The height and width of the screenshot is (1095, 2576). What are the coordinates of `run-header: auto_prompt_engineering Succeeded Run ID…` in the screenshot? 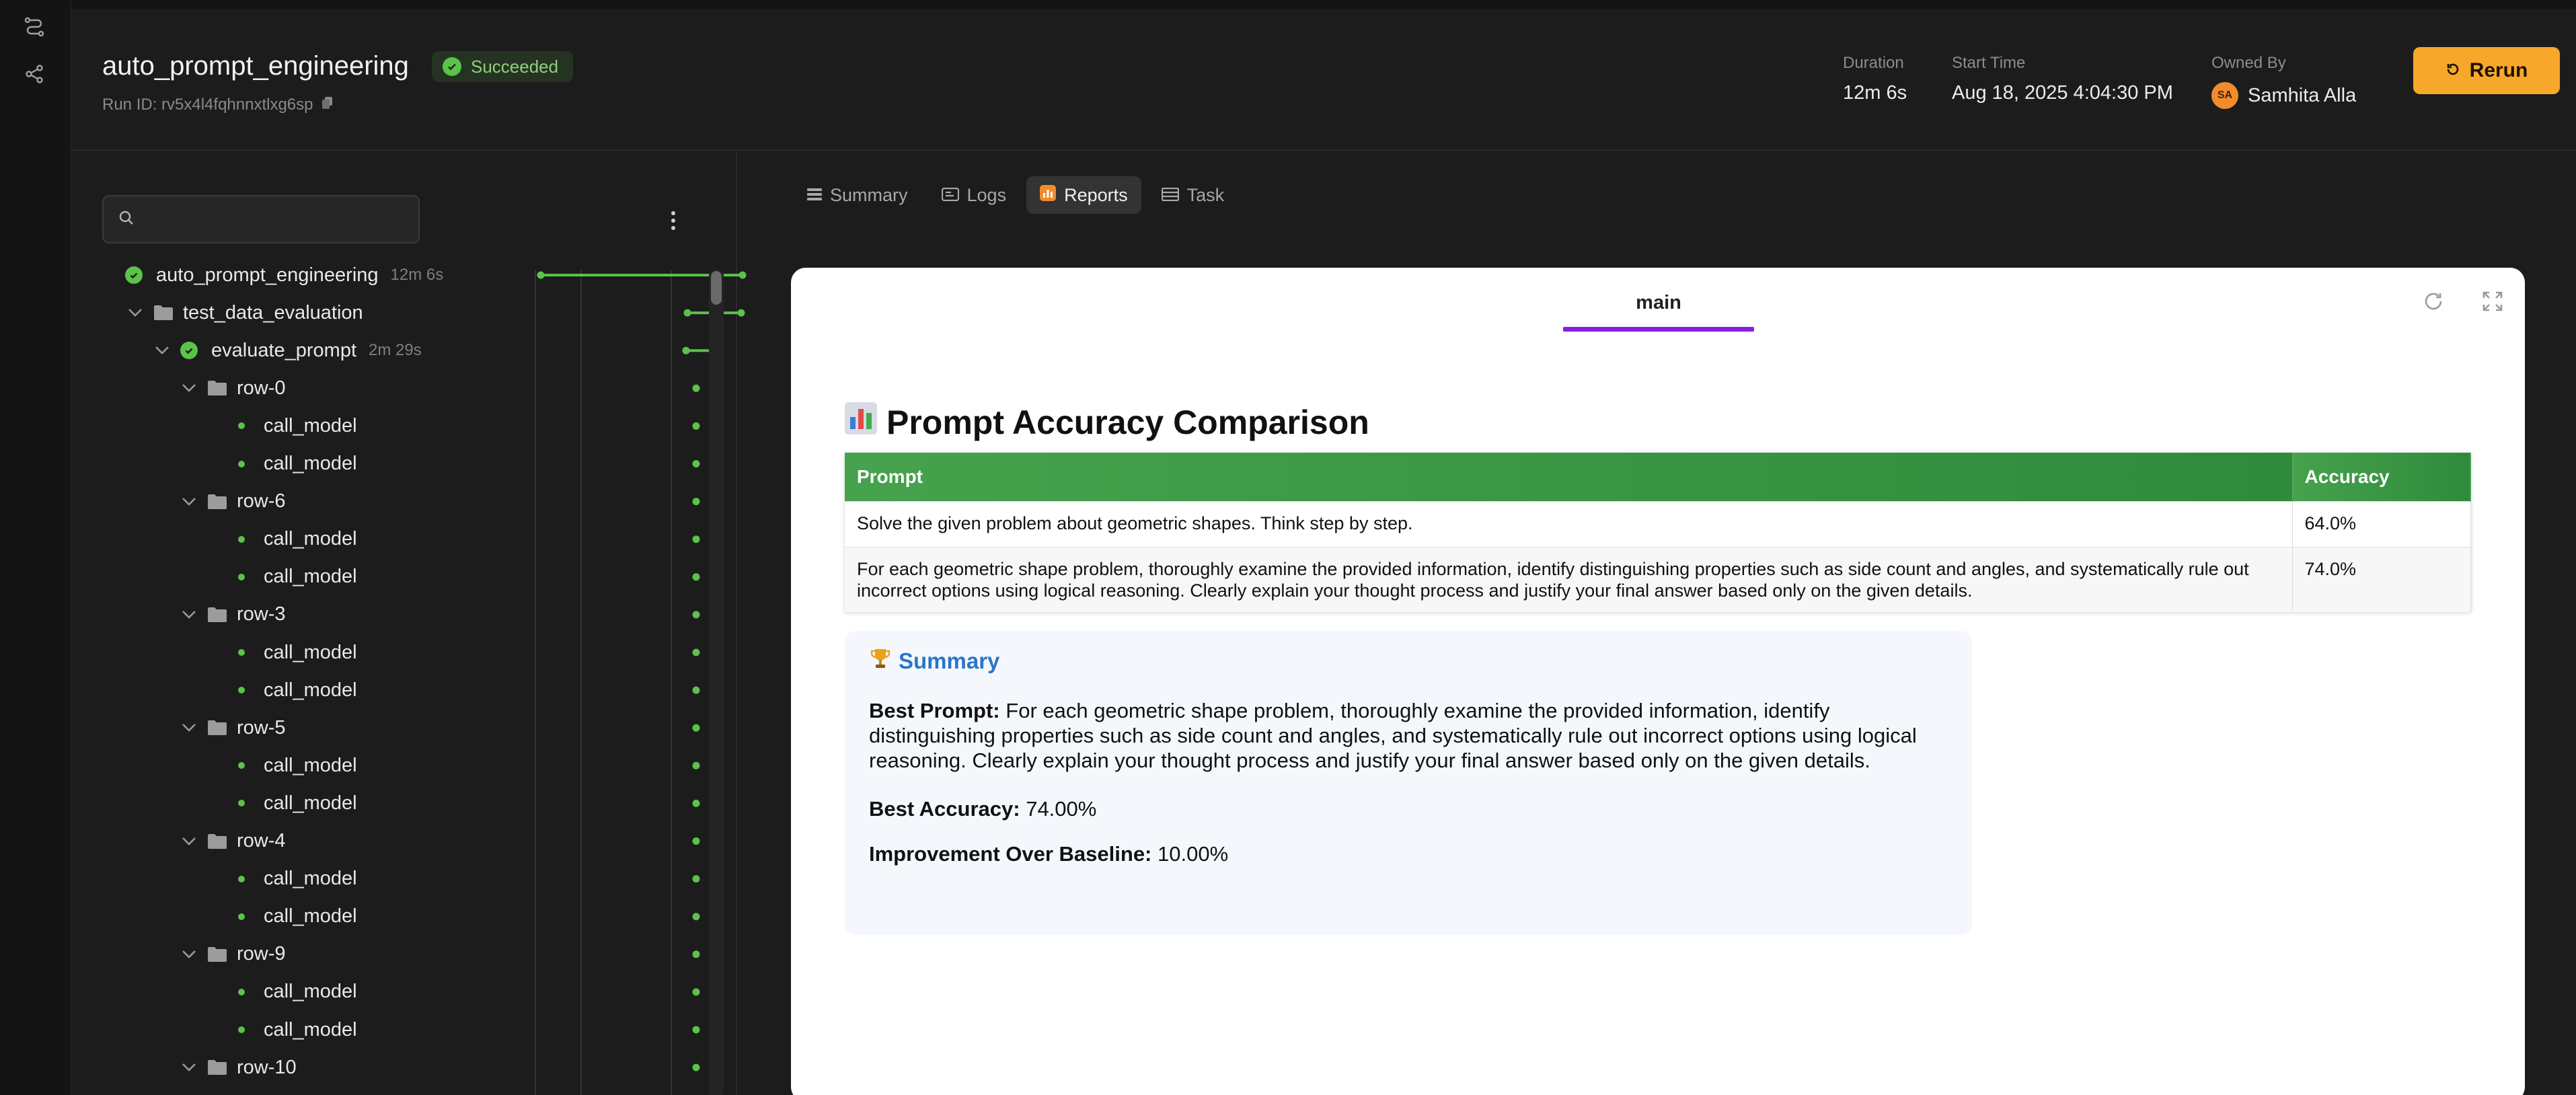 It's located at (1323, 80).